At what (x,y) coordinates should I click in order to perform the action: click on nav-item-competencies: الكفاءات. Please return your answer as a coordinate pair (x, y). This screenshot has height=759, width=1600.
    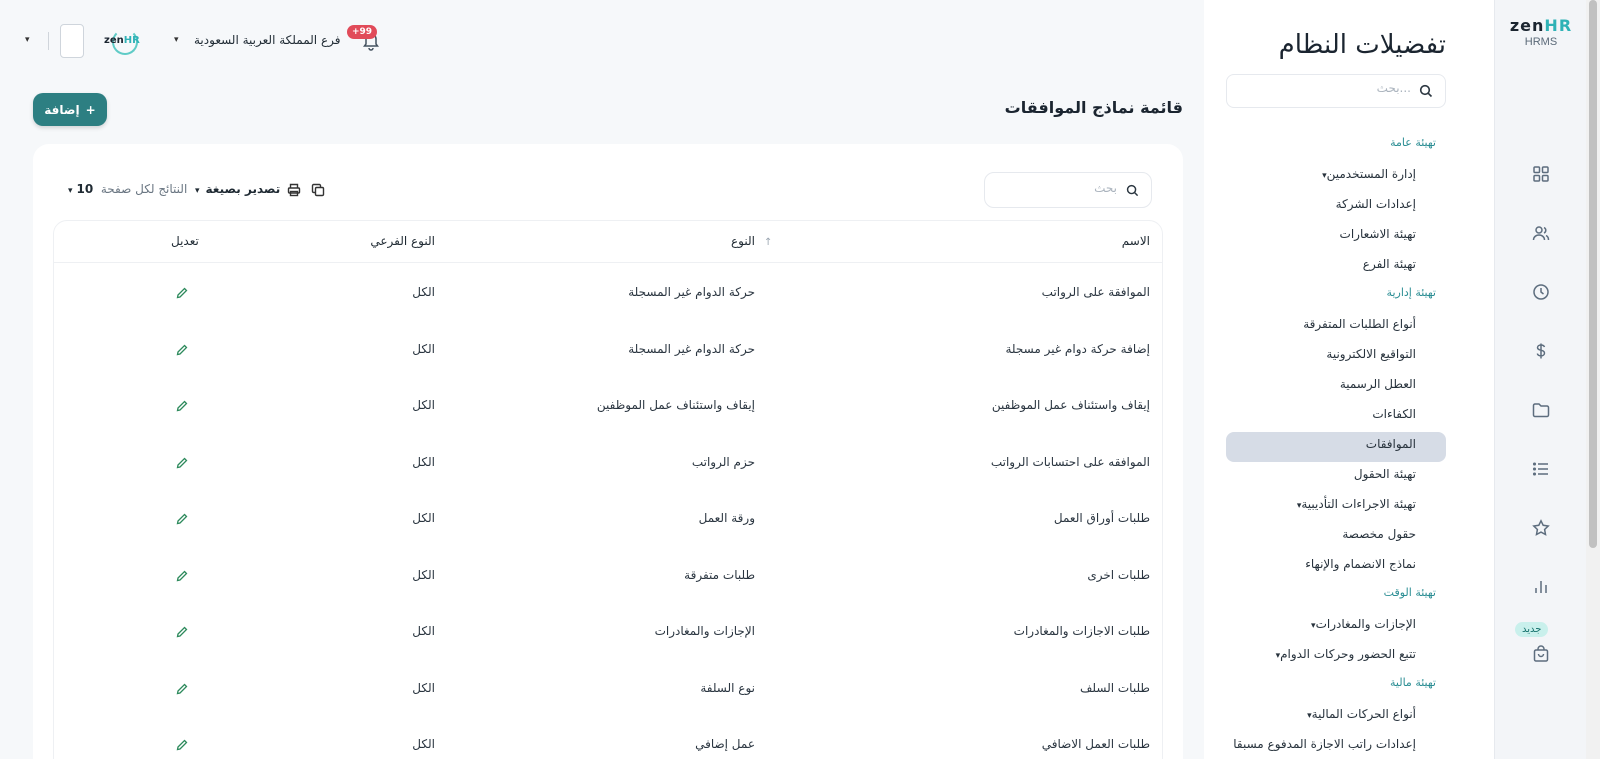
    Looking at the image, I should click on (1394, 414).